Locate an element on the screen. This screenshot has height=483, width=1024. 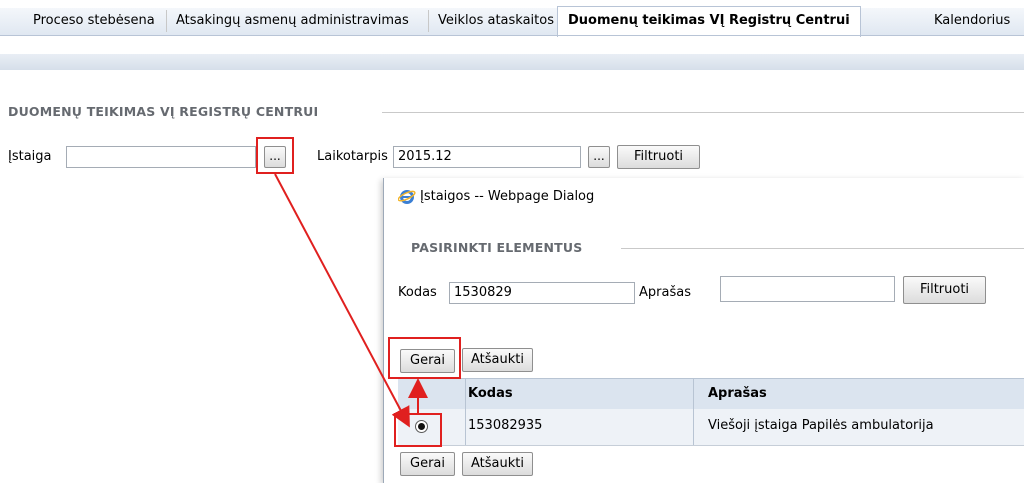
description-field is located at coordinates (807, 289).